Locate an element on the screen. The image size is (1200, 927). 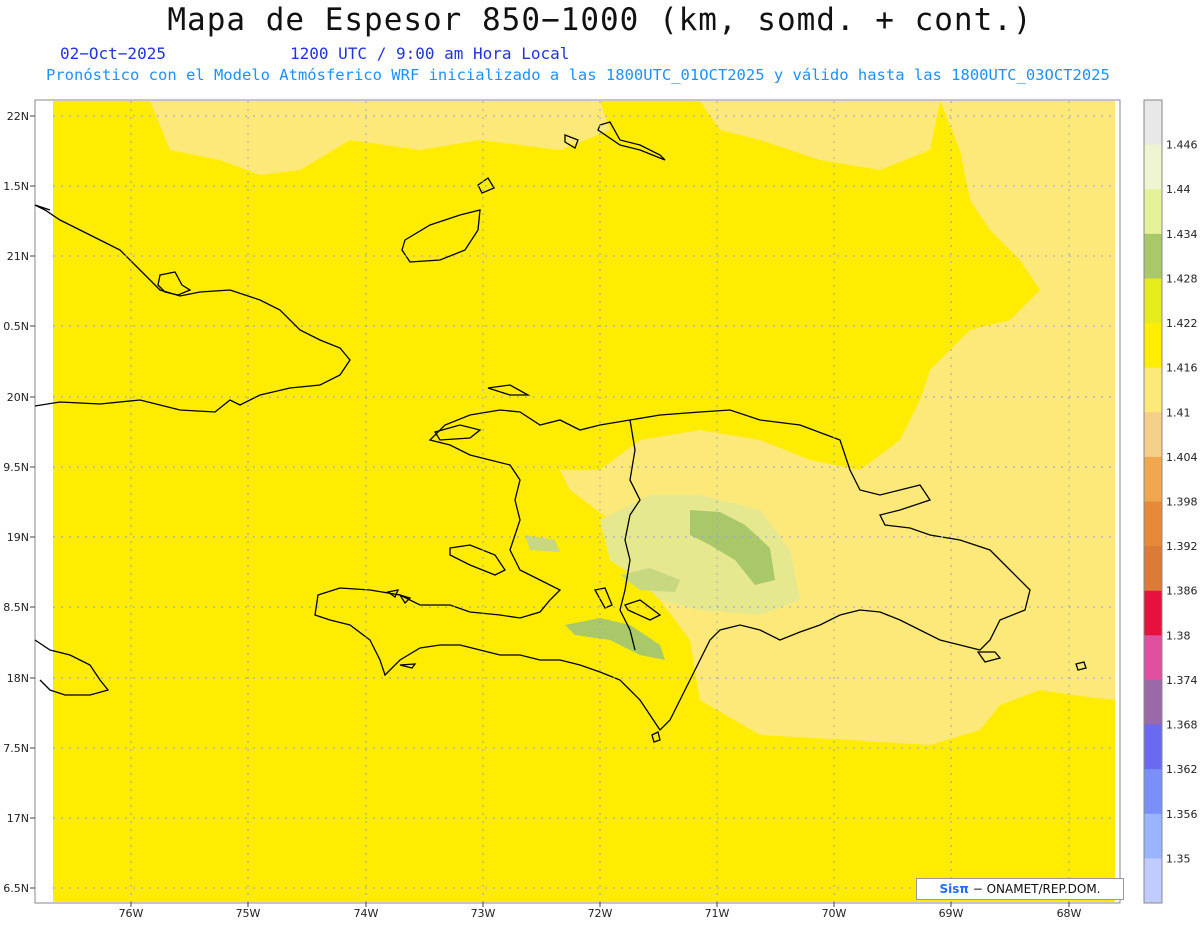
lat-label: 9.5N is located at coordinates (16, 467).